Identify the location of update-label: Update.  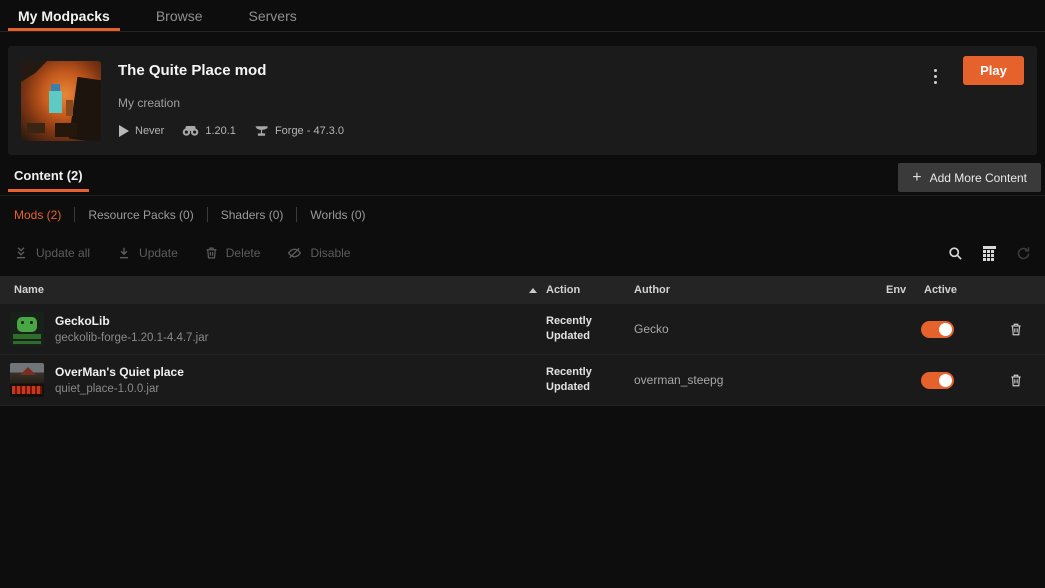
(158, 253).